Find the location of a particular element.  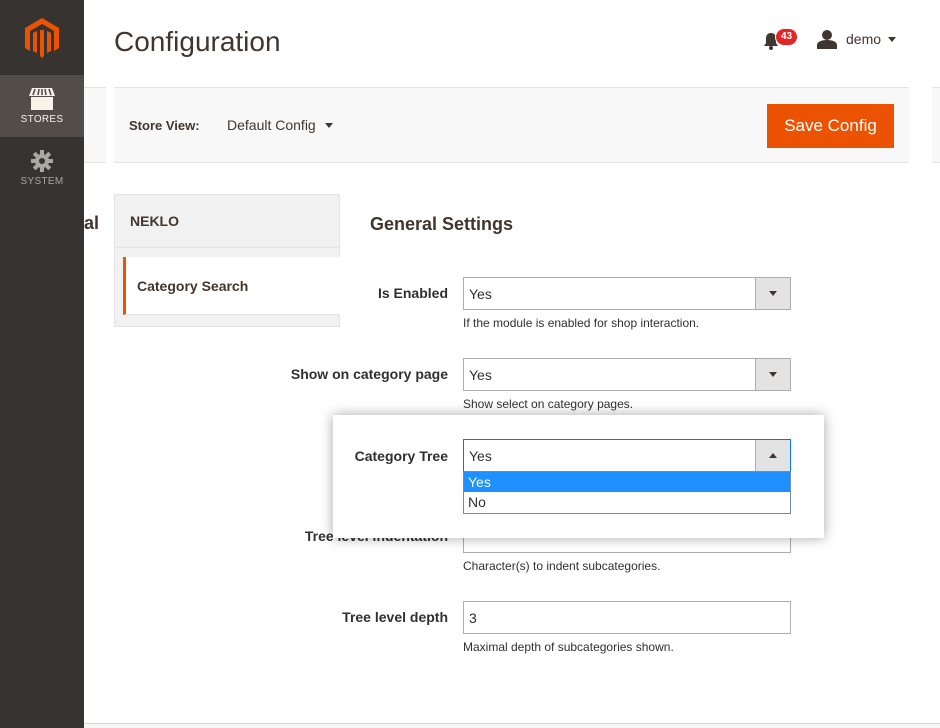

show-on-category-note: Show select on category pages. is located at coordinates (548, 404).